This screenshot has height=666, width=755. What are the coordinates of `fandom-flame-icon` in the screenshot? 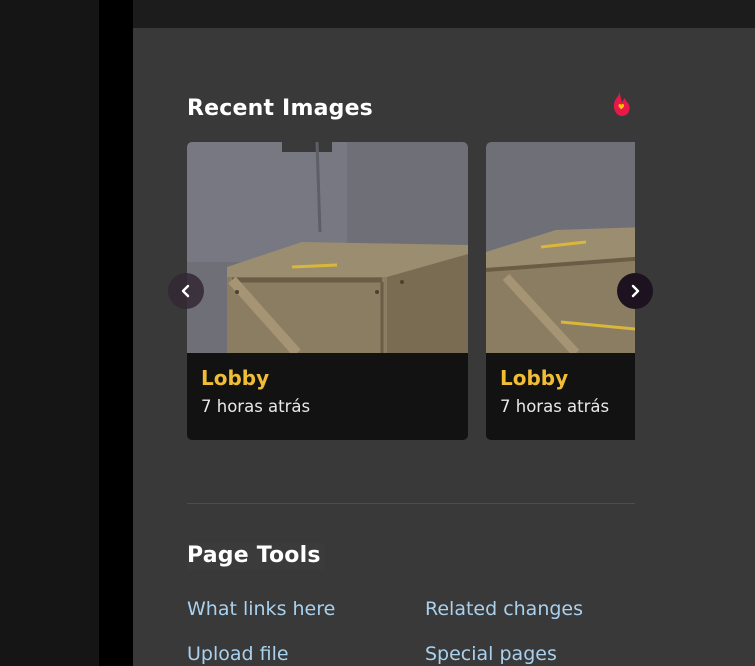 It's located at (621, 104).